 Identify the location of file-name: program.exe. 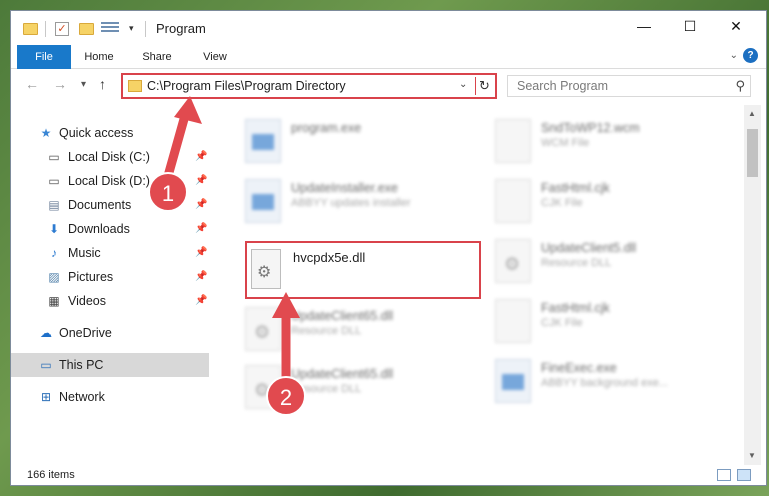
(326, 128).